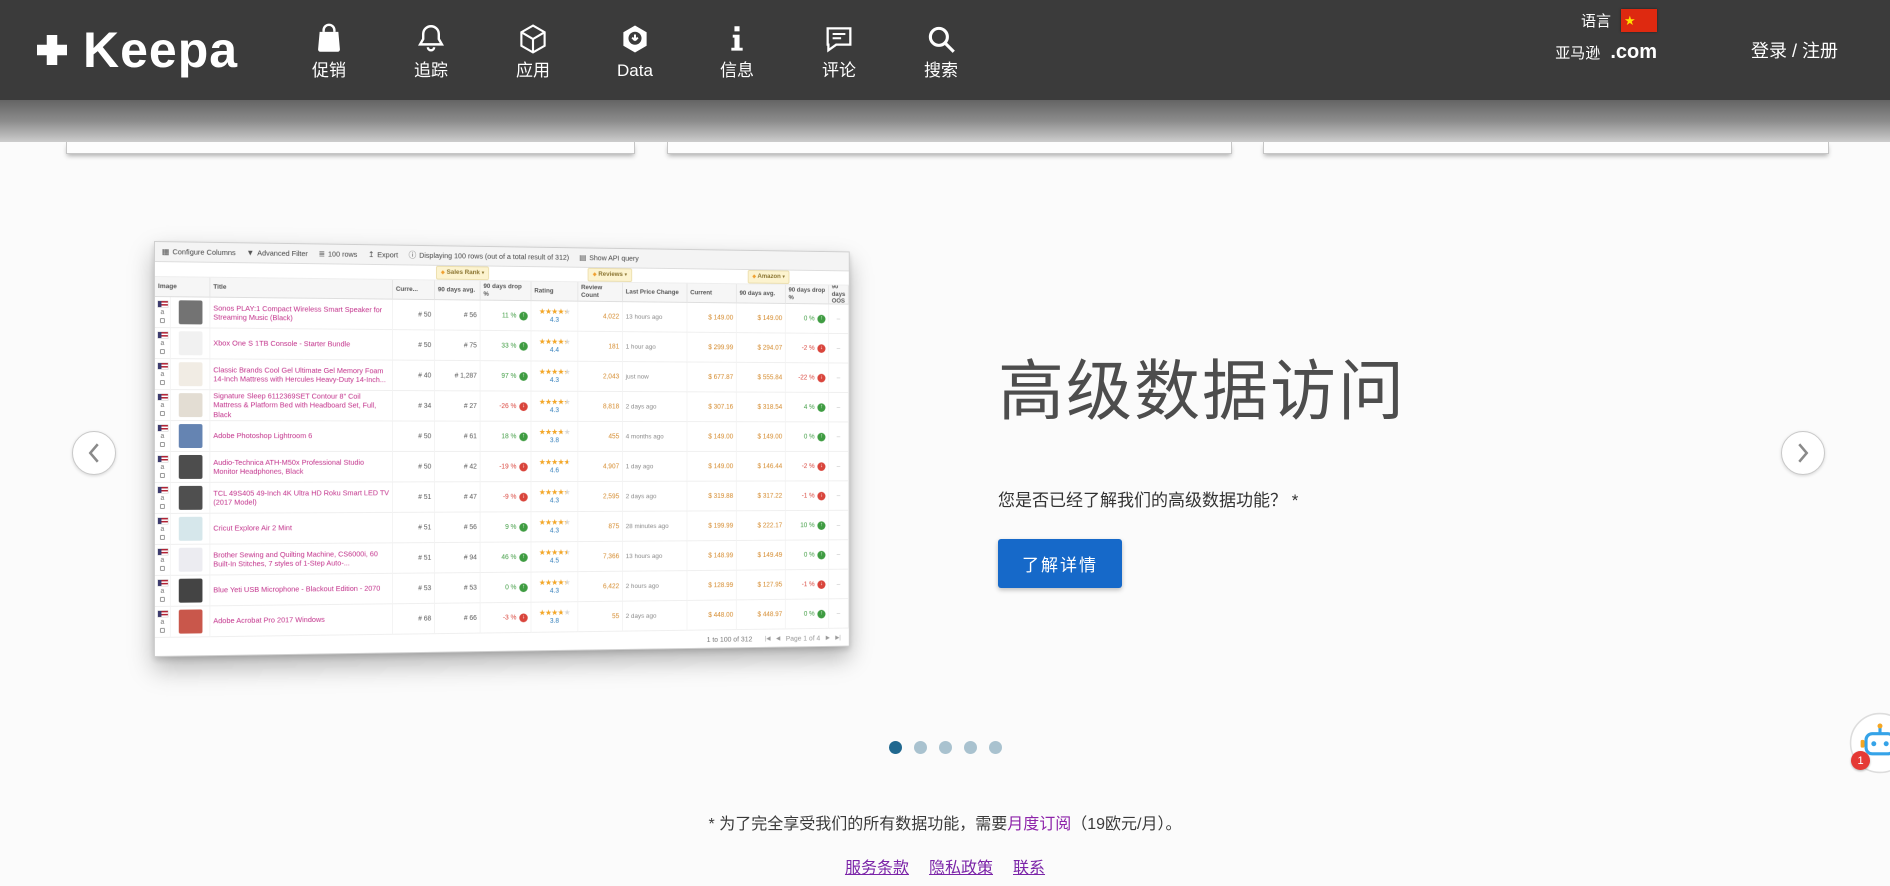 Image resolution: width=1890 pixels, height=886 pixels. I want to click on column-group-pill: ◆ Reviews ▾, so click(610, 274).